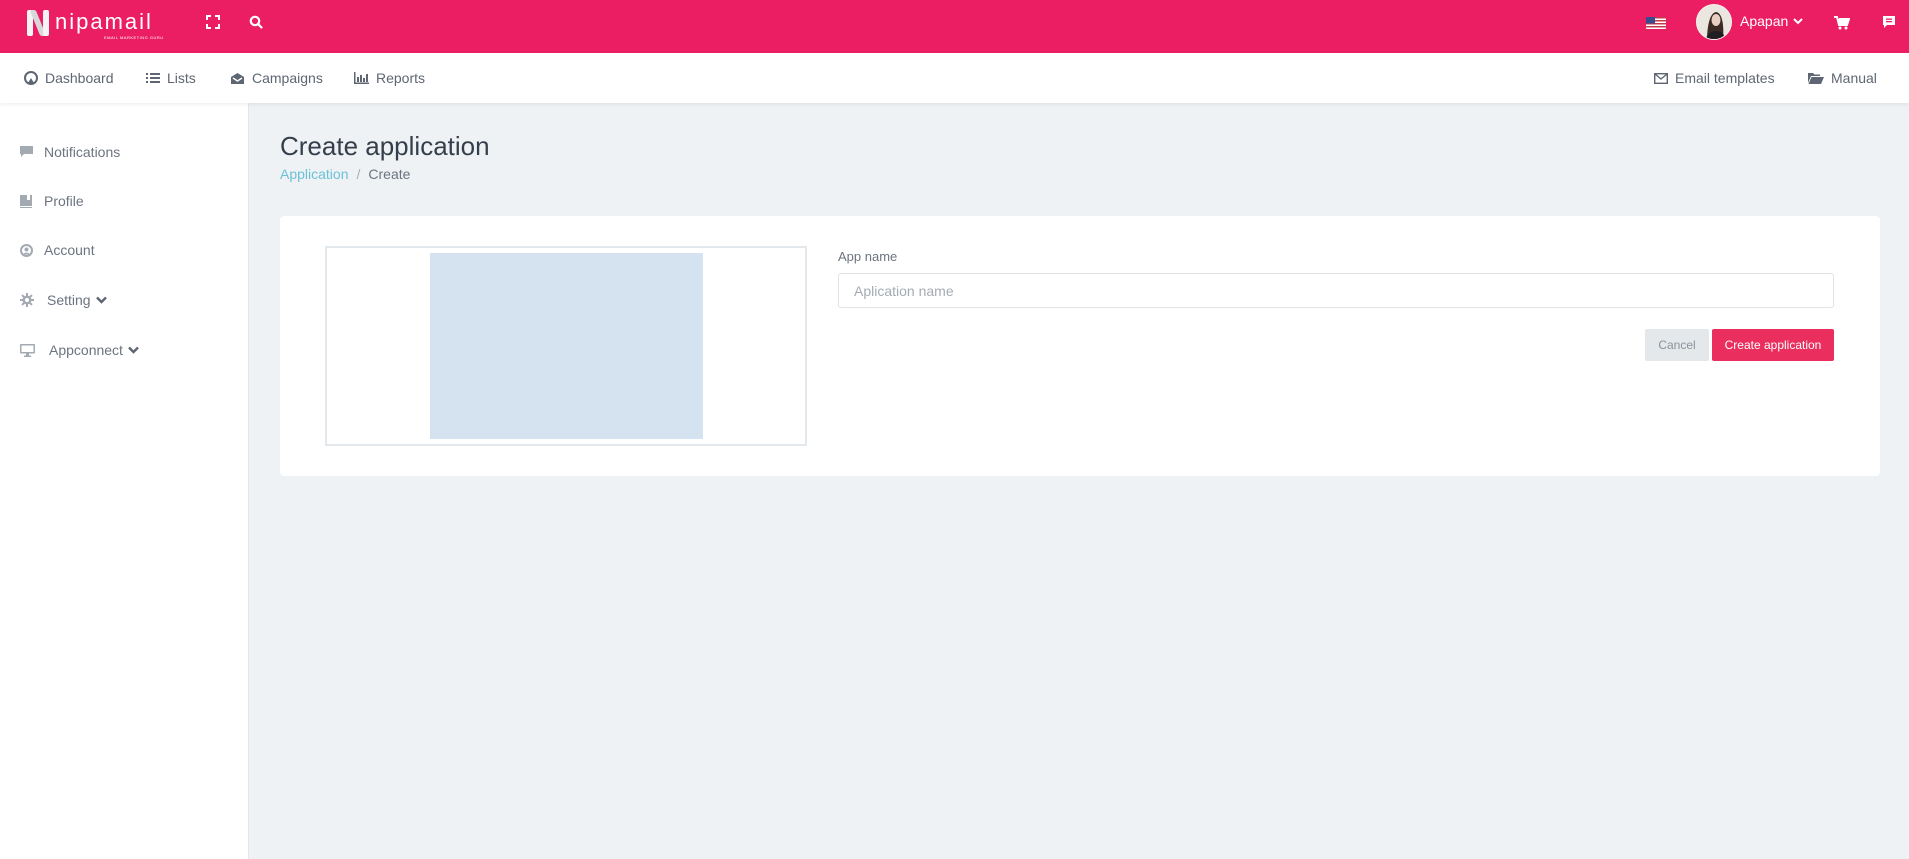 The image size is (1909, 859). I want to click on logo-tagline: EMAIL MARKETING GURU, so click(134, 37).